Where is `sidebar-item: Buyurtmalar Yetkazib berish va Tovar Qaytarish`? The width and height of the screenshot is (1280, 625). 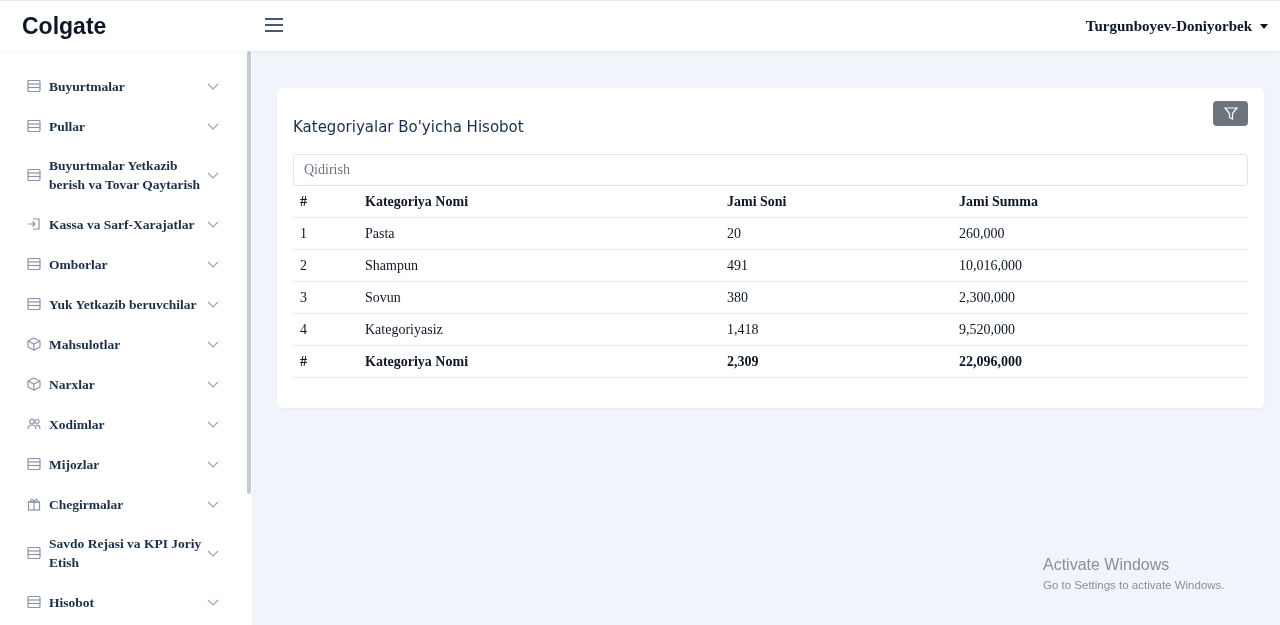
sidebar-item: Buyurtmalar Yetkazib berish va Tovar Qaytarish is located at coordinates (126, 175).